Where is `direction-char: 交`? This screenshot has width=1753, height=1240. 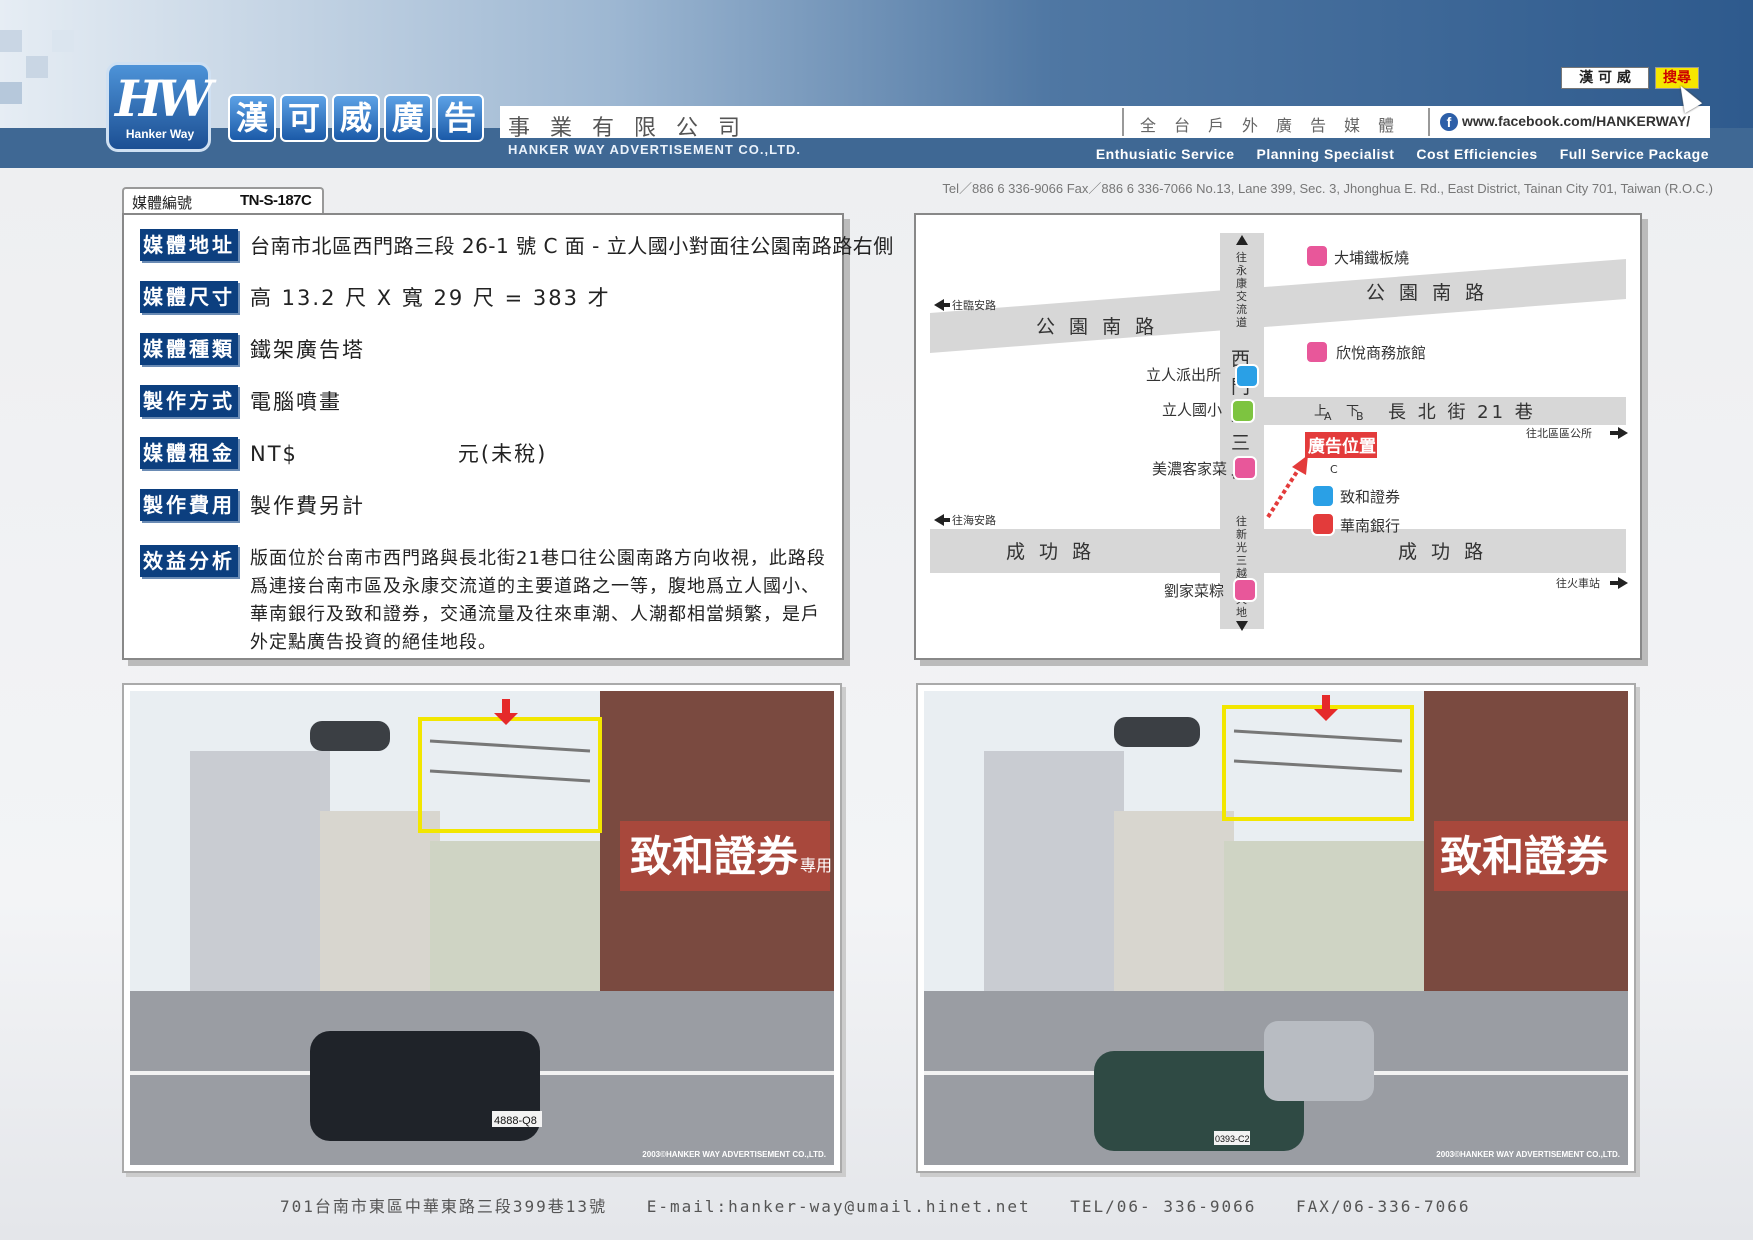
direction-char: 交 is located at coordinates (1241, 296).